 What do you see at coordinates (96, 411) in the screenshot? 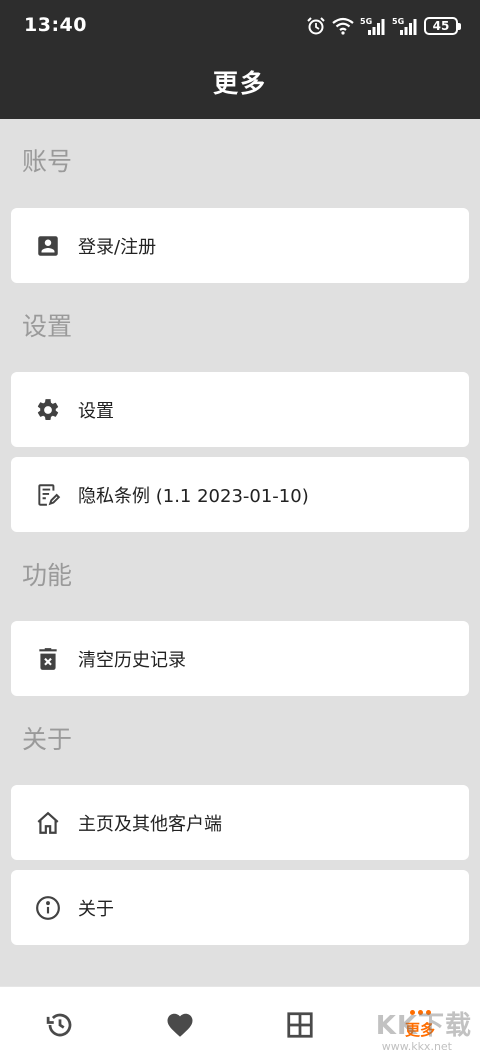
I see `item-label: 设置` at bounding box center [96, 411].